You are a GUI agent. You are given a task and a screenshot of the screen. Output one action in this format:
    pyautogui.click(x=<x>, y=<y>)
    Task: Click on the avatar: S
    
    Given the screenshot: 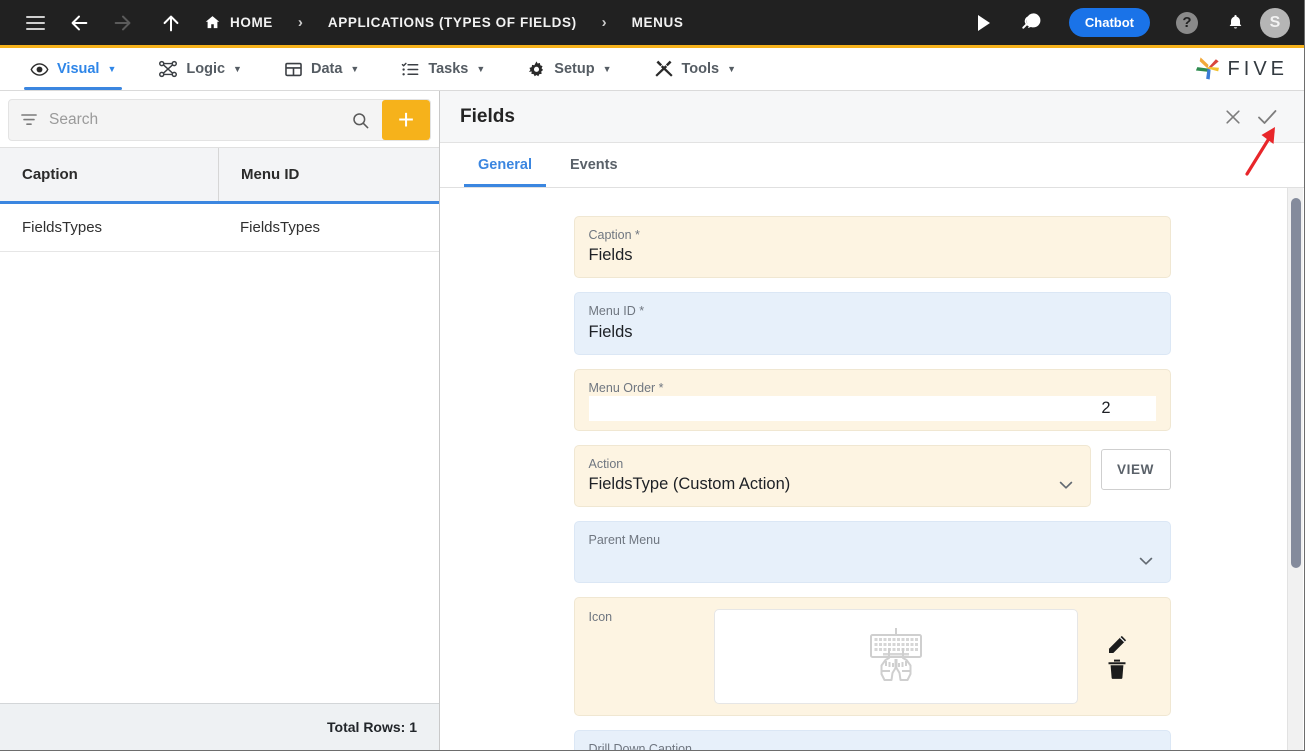 What is the action you would take?
    pyautogui.click(x=1275, y=22)
    